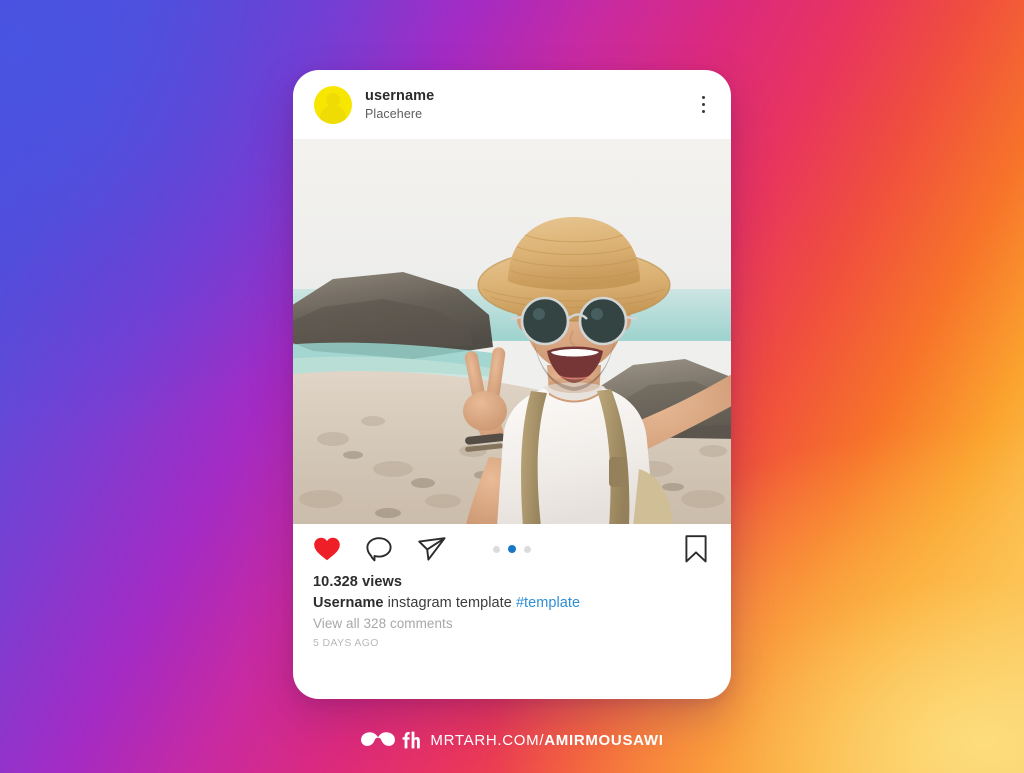 The height and width of the screenshot is (773, 1024). I want to click on post-actions-bar, so click(512, 549).